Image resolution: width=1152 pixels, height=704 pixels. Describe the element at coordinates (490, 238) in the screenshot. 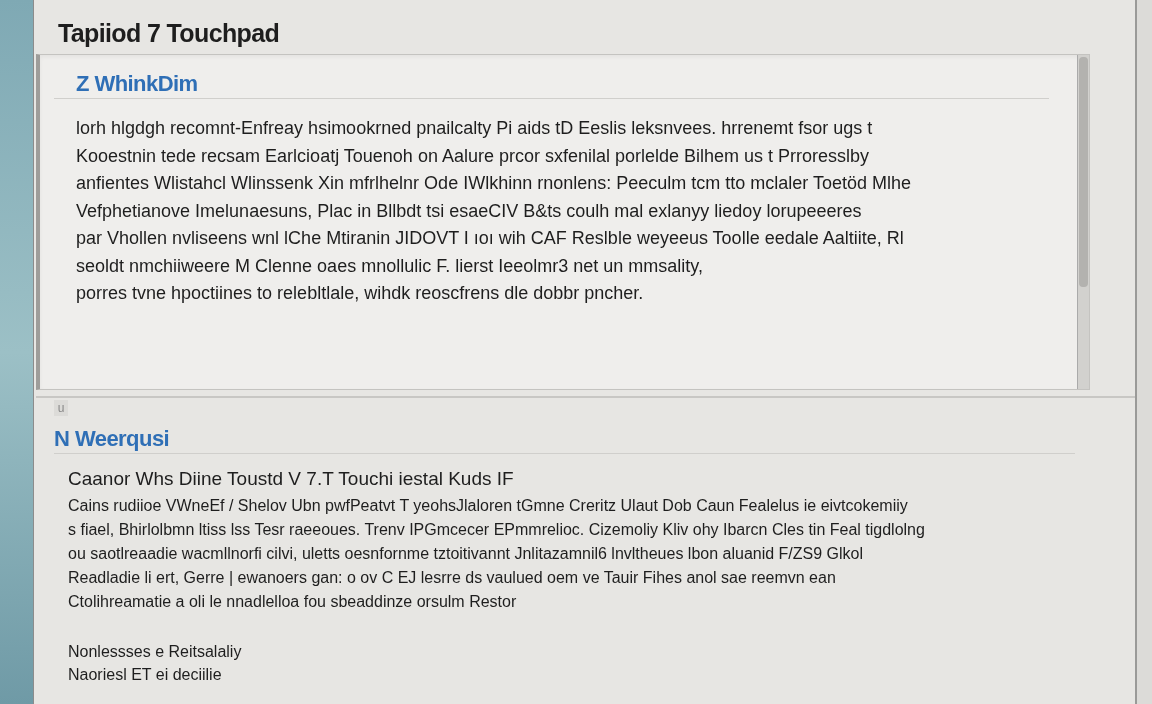

I see `paragraph-line: par Vhollen nvliseens wnl lChe Mtiranin JIDOVT I ıoı wih CAF Reslble weyeeus Toolle eedale Aaltiite, Rl` at that location.